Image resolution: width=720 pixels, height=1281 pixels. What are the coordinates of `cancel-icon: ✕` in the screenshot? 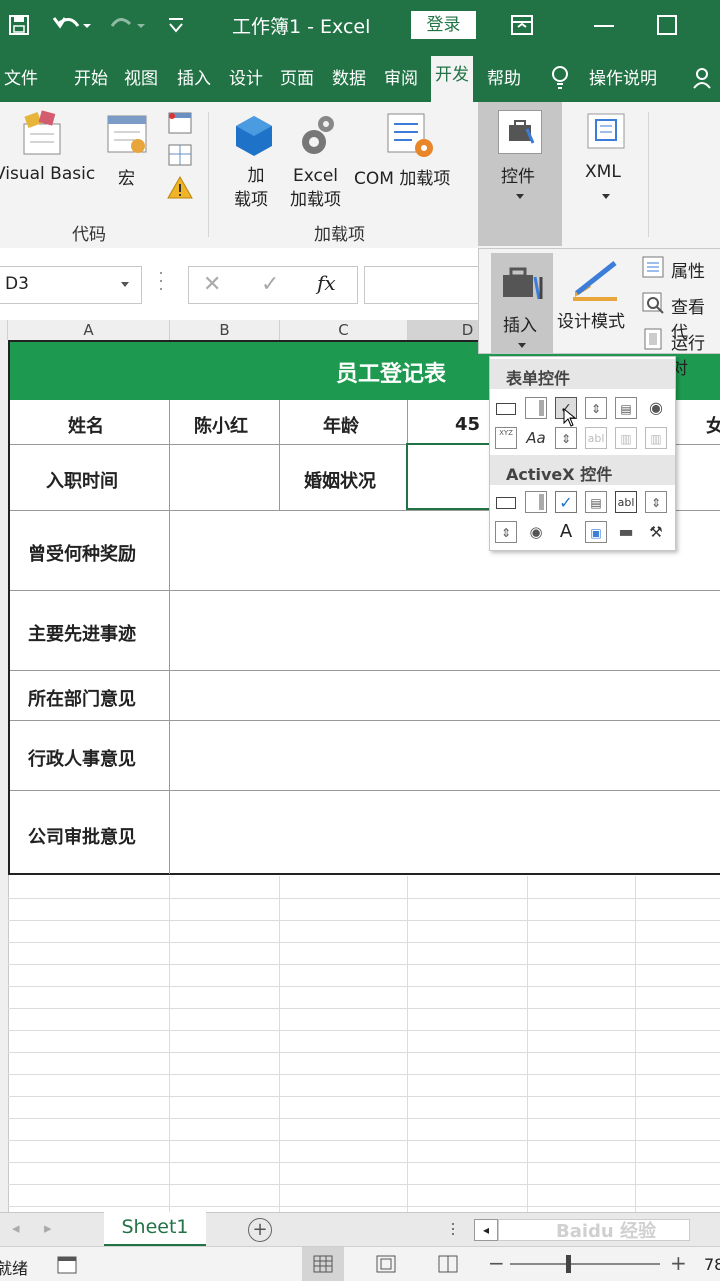 It's located at (212, 284).